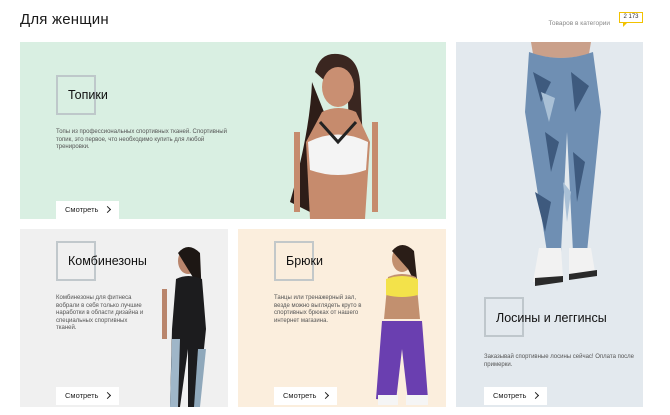  I want to click on product-count-label: Товаров в категории, so click(579, 23).